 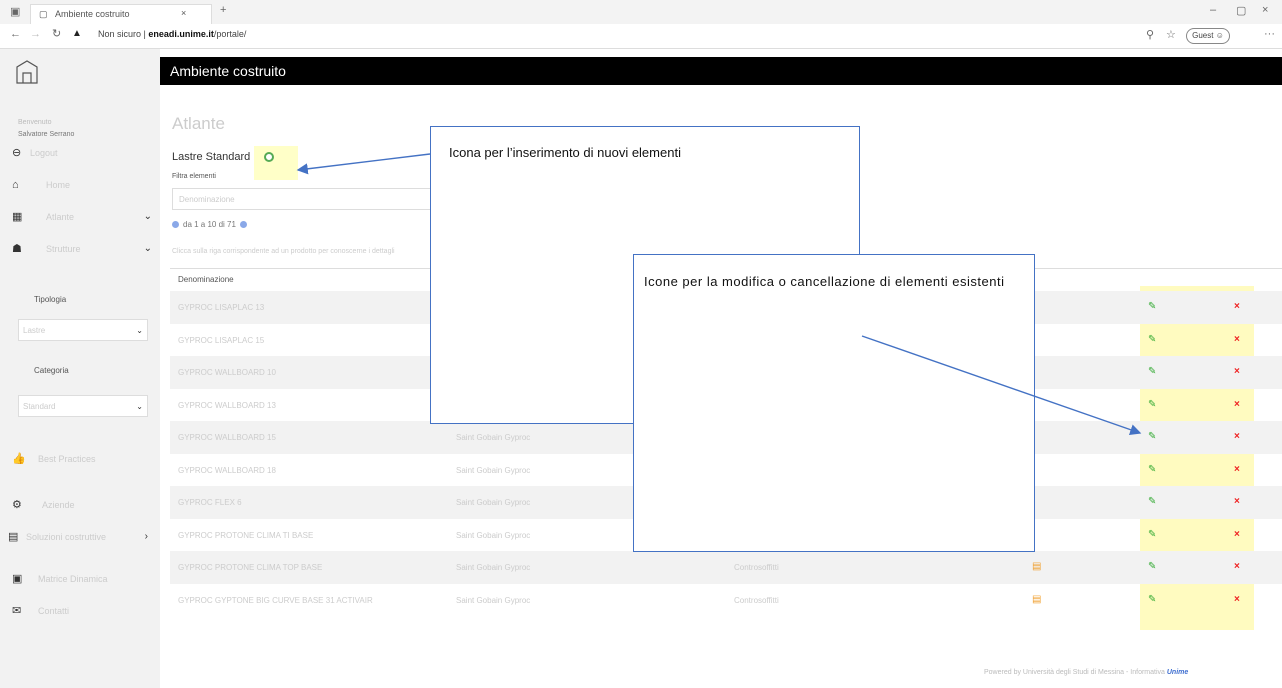 What do you see at coordinates (1177, 672) in the screenshot?
I see `unime-logo: Unime` at bounding box center [1177, 672].